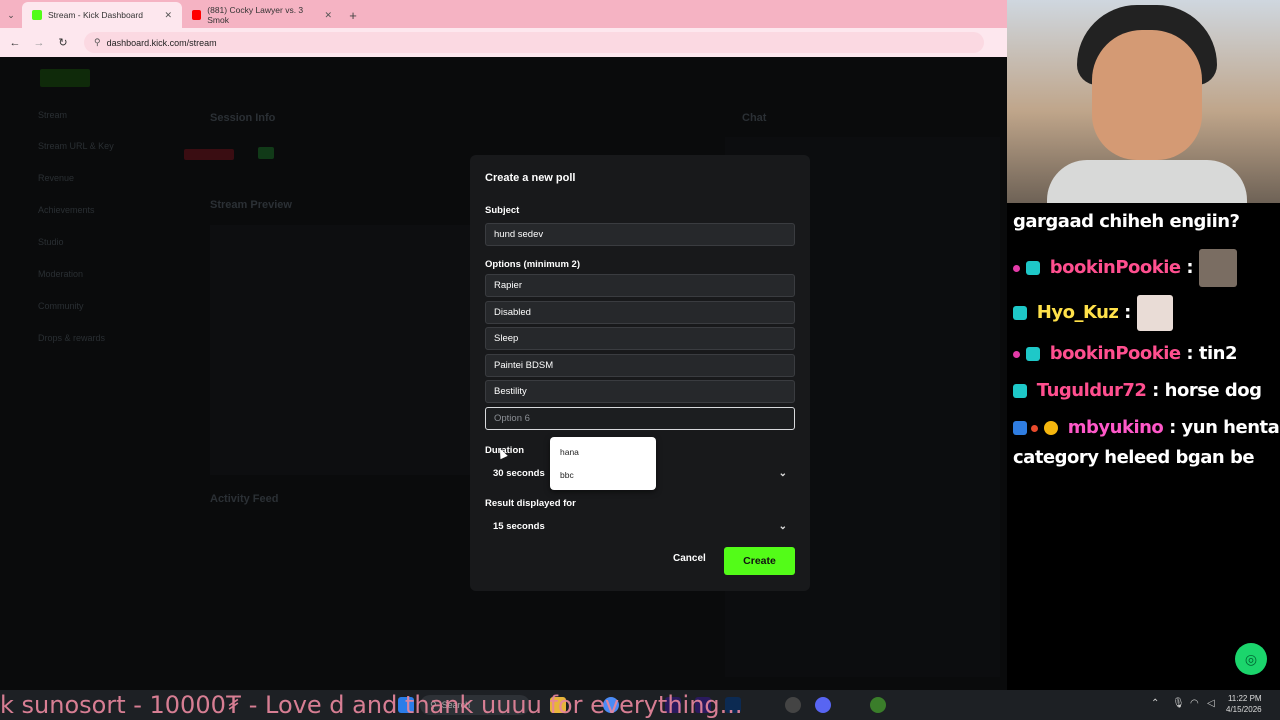 This screenshot has width=1280, height=720. Describe the element at coordinates (1224, 427) in the screenshot. I see `chat-text: : yun hentai` at that location.